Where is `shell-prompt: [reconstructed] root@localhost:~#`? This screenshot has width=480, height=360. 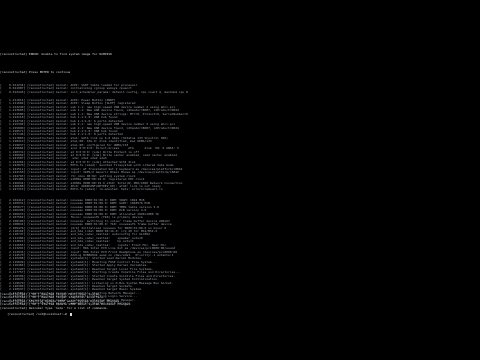
shell-prompt: [reconstructed] root@localhost:~# is located at coordinates (38, 314).